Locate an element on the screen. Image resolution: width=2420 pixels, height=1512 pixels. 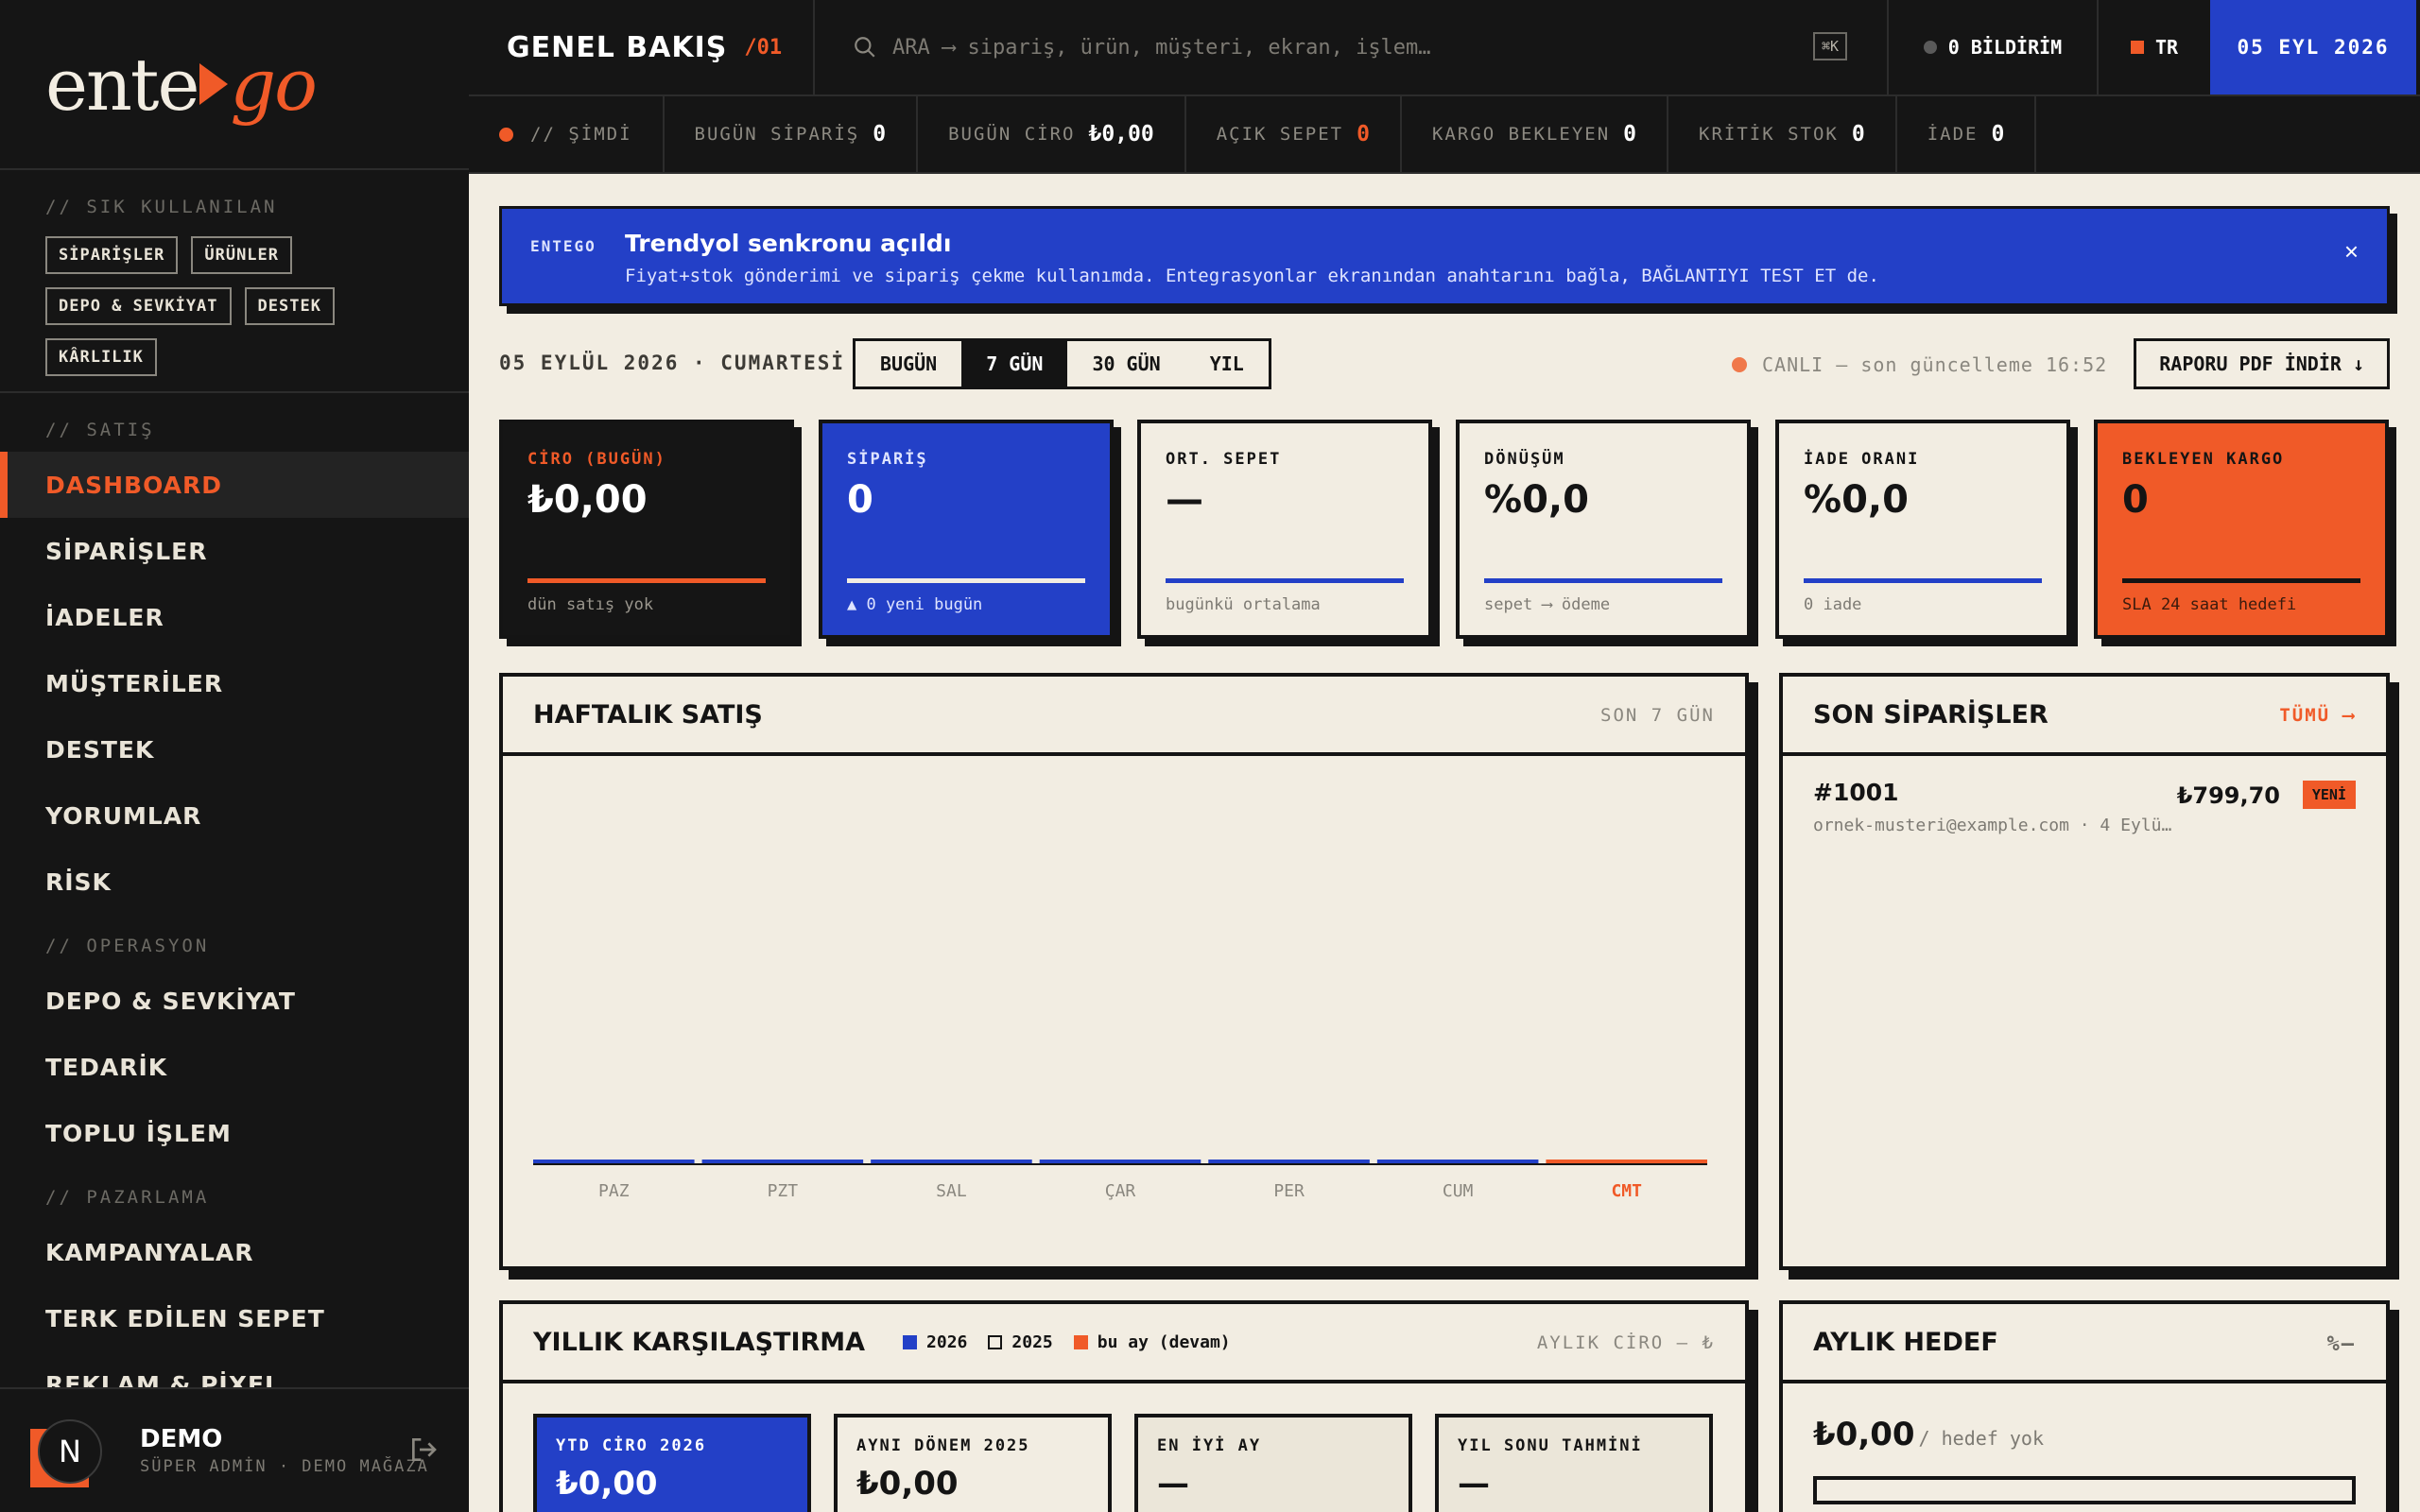
nav-group-label: // SATIŞ is located at coordinates (100, 430).